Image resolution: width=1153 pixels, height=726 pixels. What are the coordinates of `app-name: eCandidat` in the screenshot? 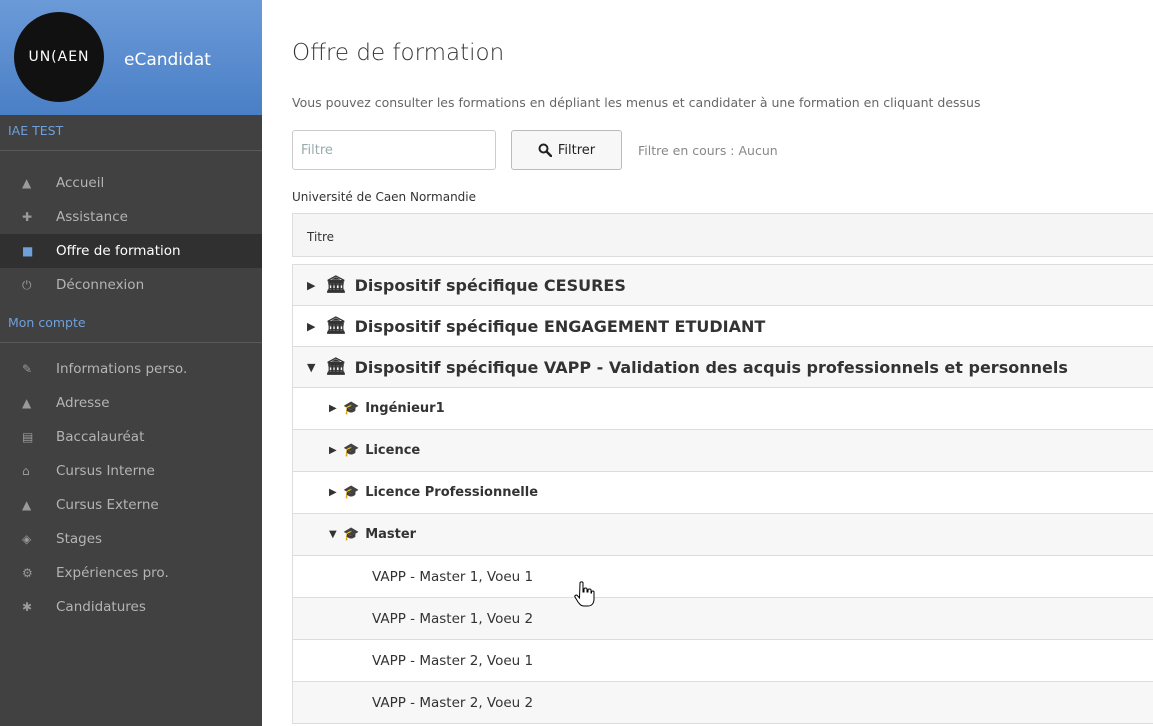 It's located at (167, 60).